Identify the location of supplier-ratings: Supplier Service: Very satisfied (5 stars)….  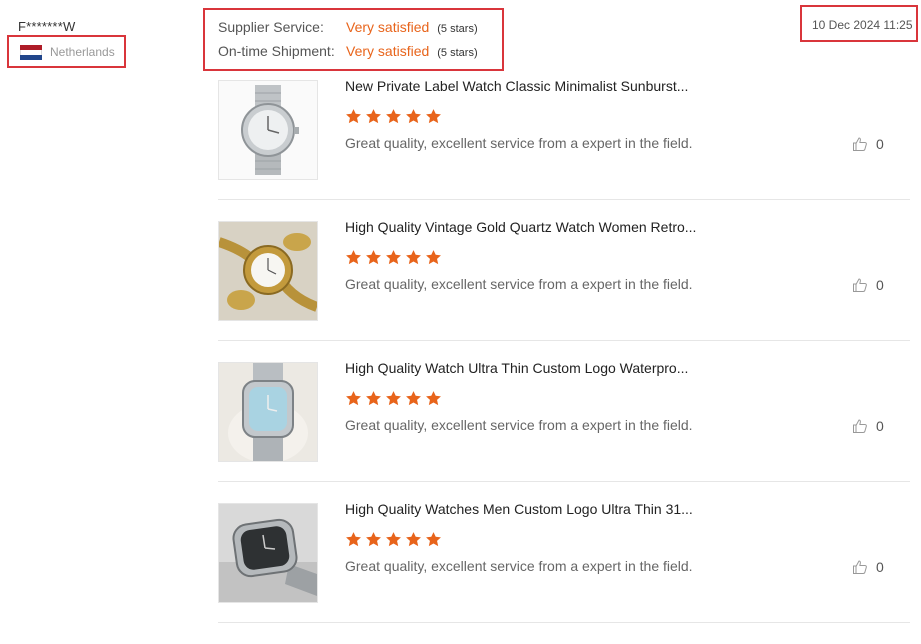
(353, 39).